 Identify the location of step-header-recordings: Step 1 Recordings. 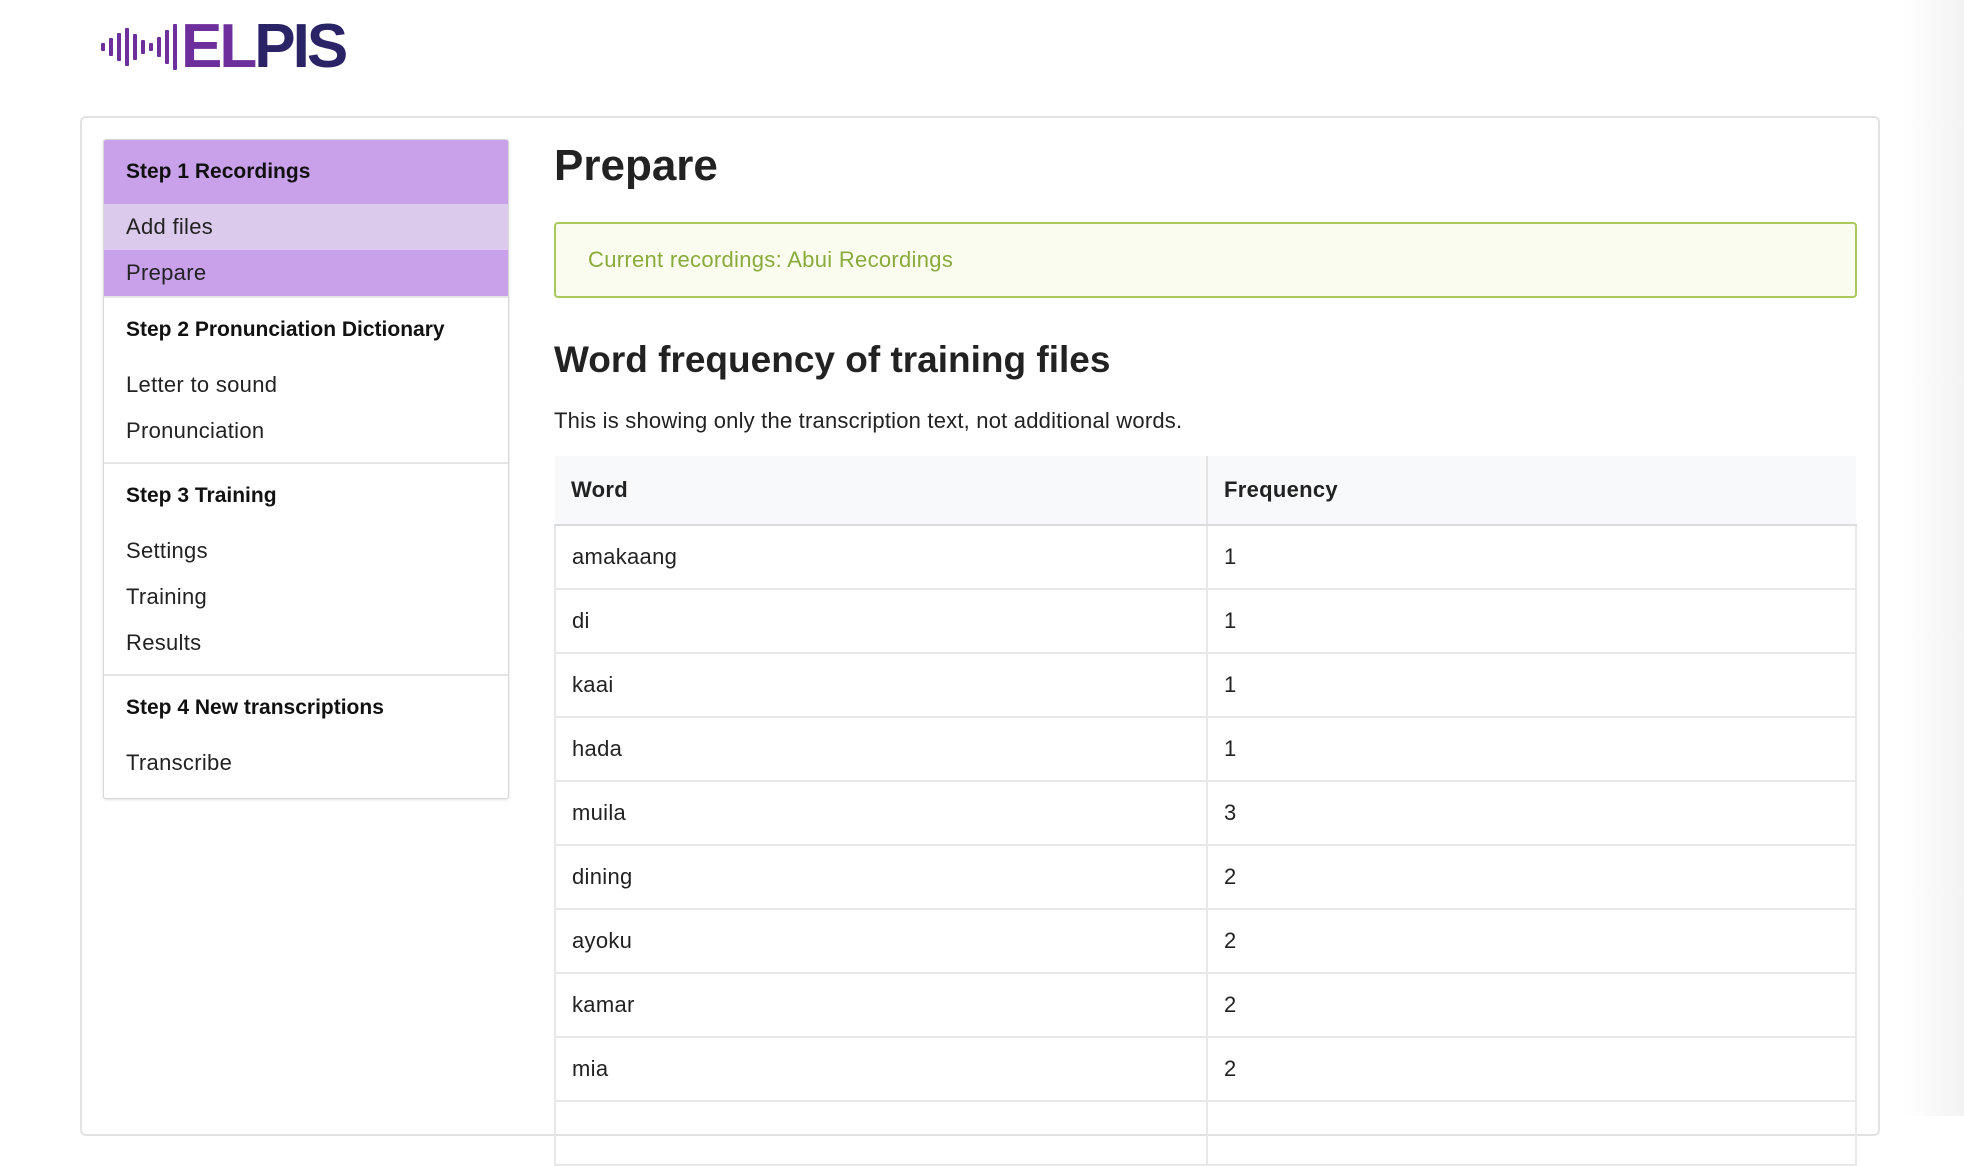
(306, 172).